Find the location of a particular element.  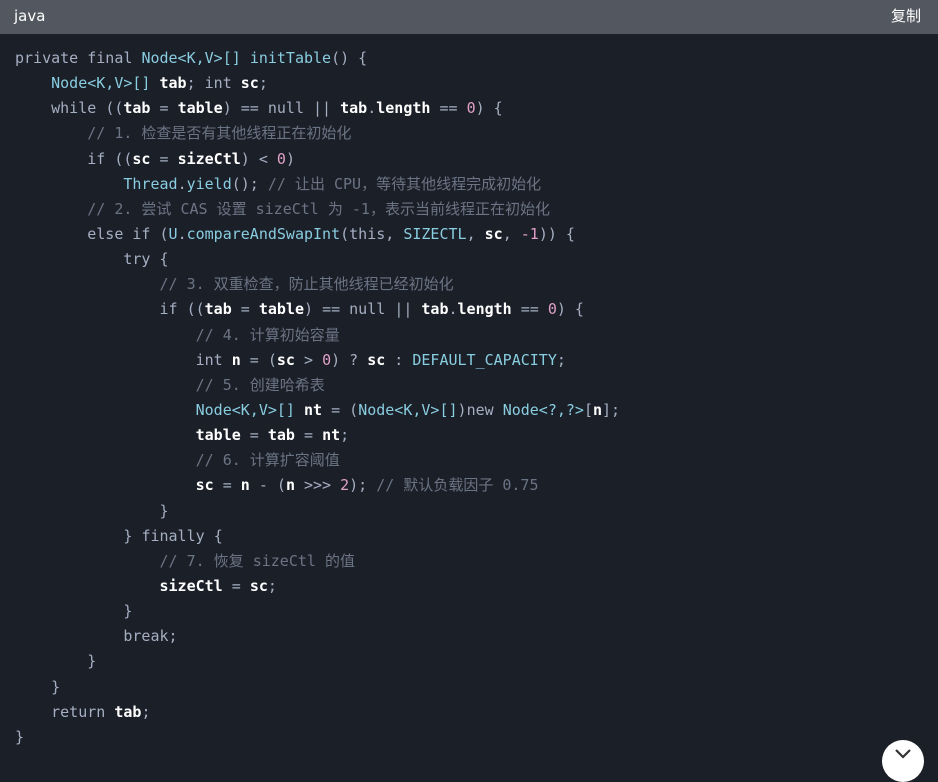

copy-button: 复制 is located at coordinates (906, 17).